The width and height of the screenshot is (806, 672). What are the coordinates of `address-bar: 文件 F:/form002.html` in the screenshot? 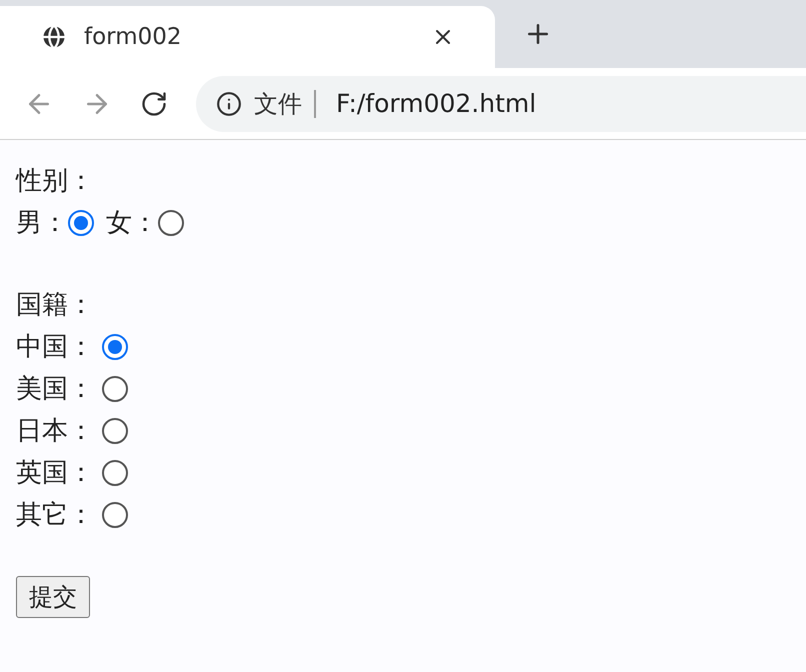 It's located at (501, 104).